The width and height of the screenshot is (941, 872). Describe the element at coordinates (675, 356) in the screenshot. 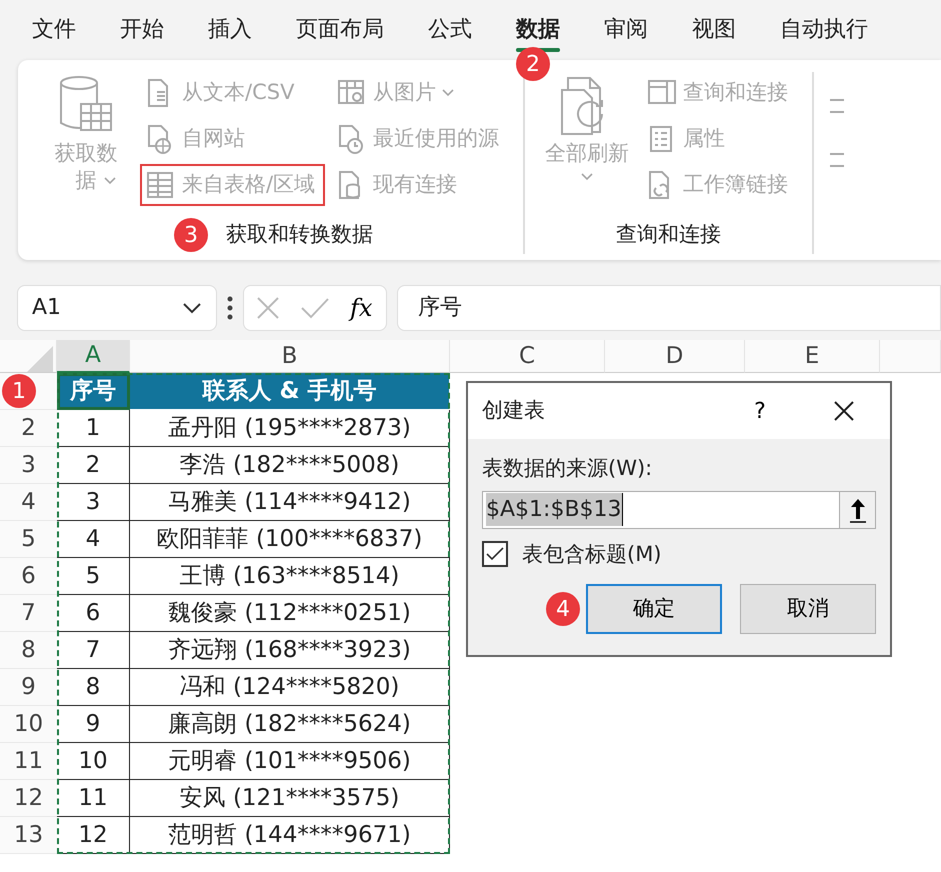

I see `column-header: D` at that location.